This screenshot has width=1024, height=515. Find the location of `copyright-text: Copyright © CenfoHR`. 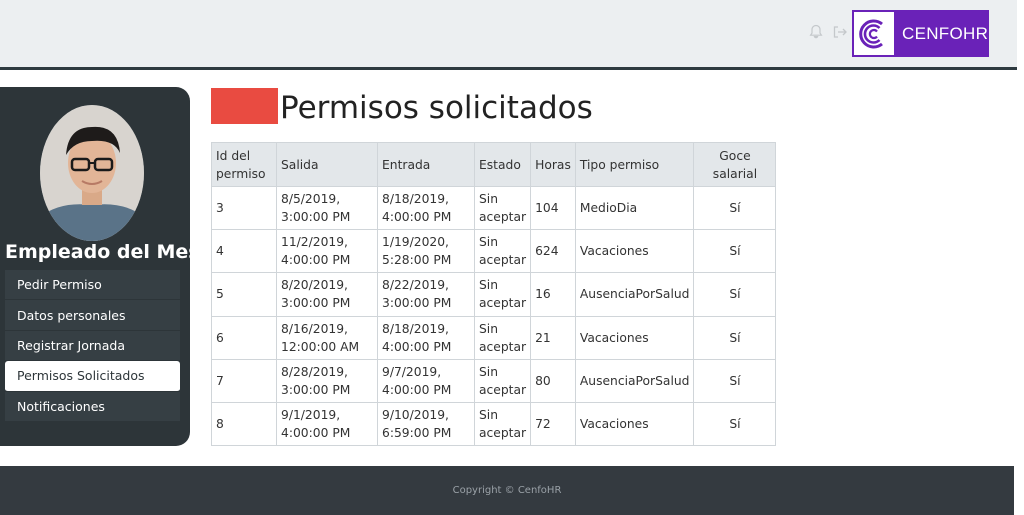

copyright-text: Copyright © CenfoHR is located at coordinates (507, 490).